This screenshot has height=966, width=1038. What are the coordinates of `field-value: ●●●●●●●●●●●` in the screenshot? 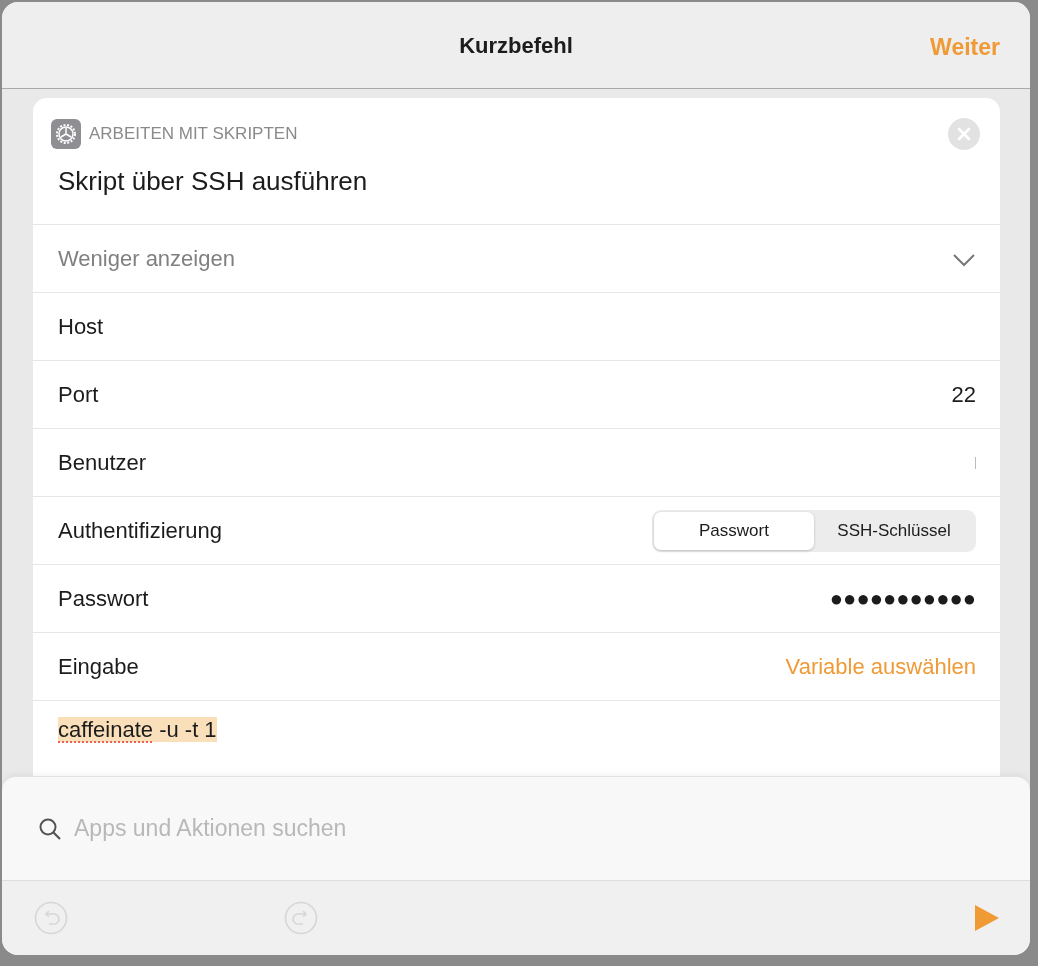 It's located at (902, 598).